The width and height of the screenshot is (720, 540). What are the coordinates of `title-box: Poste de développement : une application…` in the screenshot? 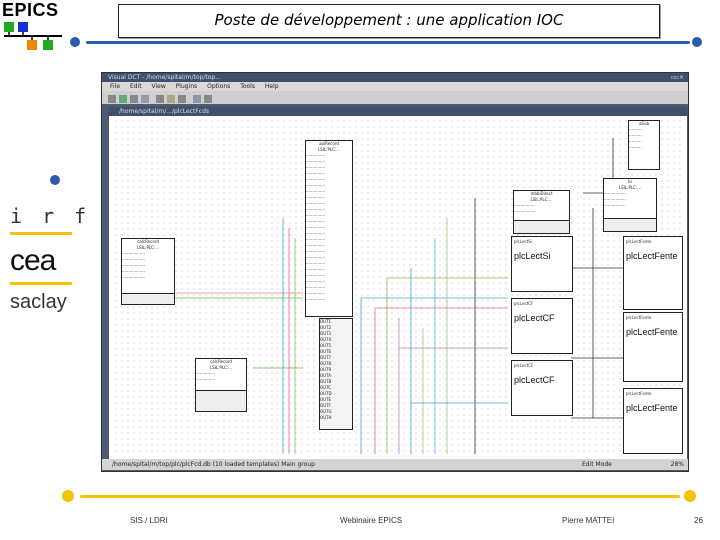 It's located at (389, 21).